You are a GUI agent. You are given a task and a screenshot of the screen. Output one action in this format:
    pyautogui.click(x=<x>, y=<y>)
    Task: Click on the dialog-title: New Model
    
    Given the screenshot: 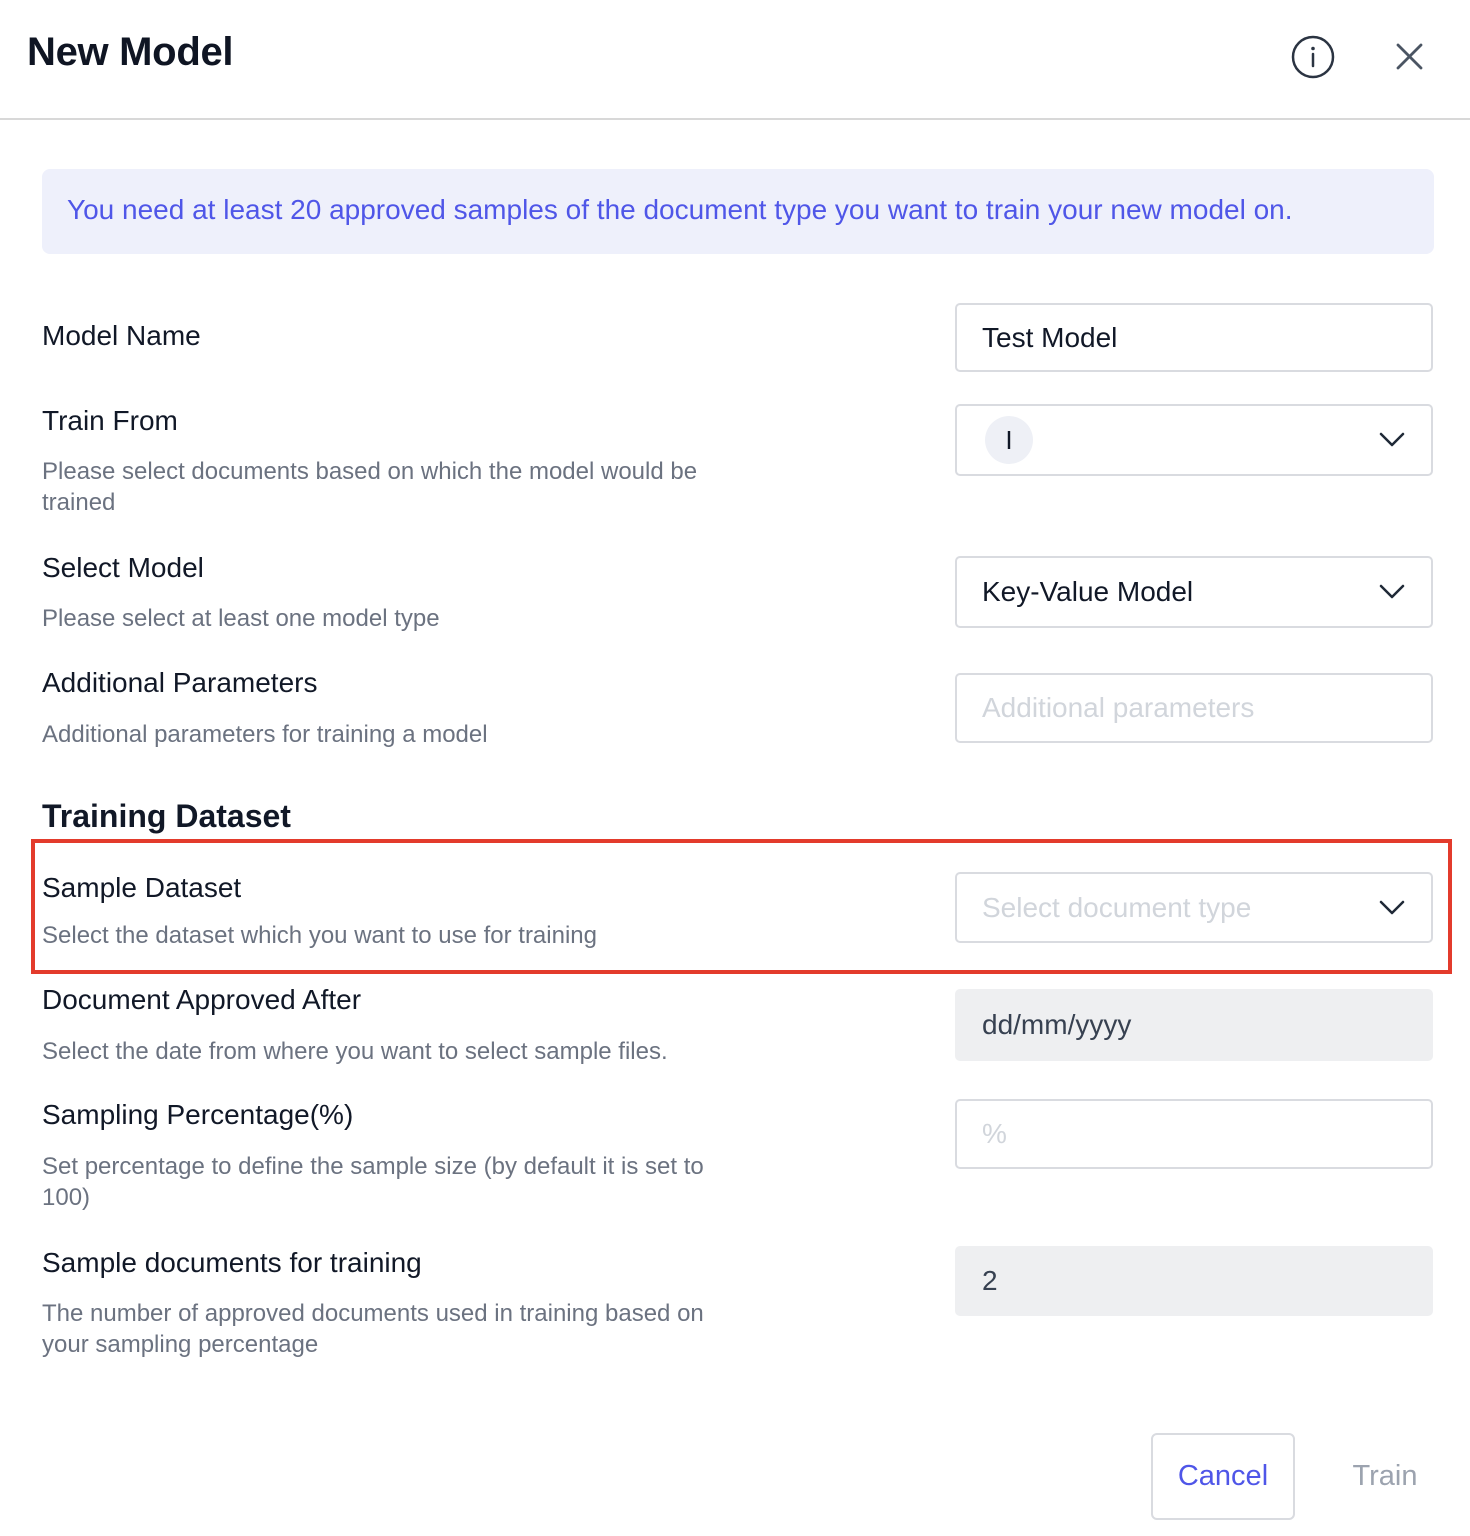 What is the action you would take?
    pyautogui.click(x=130, y=52)
    